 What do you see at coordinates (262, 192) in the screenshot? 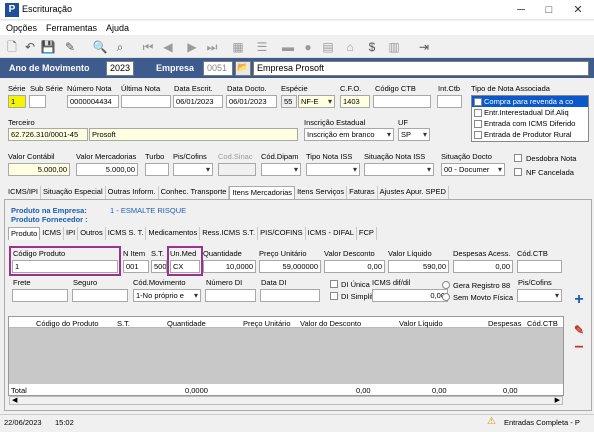
I see `tab-itens-mercadorias: Itens Mercadorias` at bounding box center [262, 192].